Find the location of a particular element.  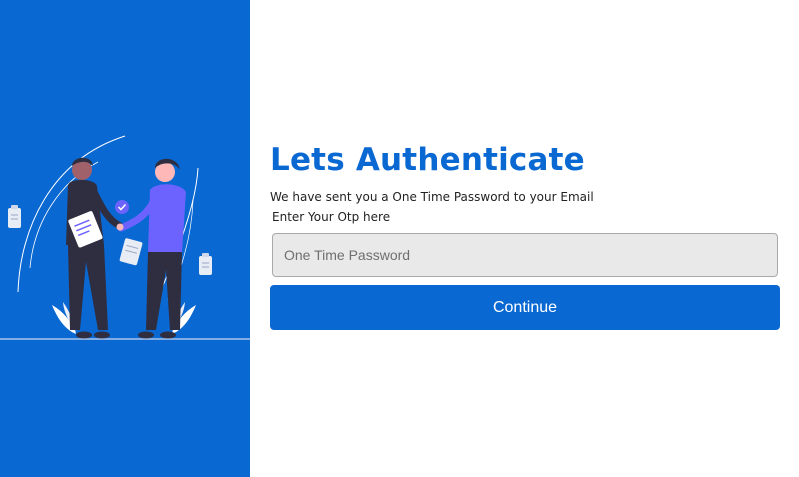

otp-field-label: Enter Your Otp here is located at coordinates (331, 217).